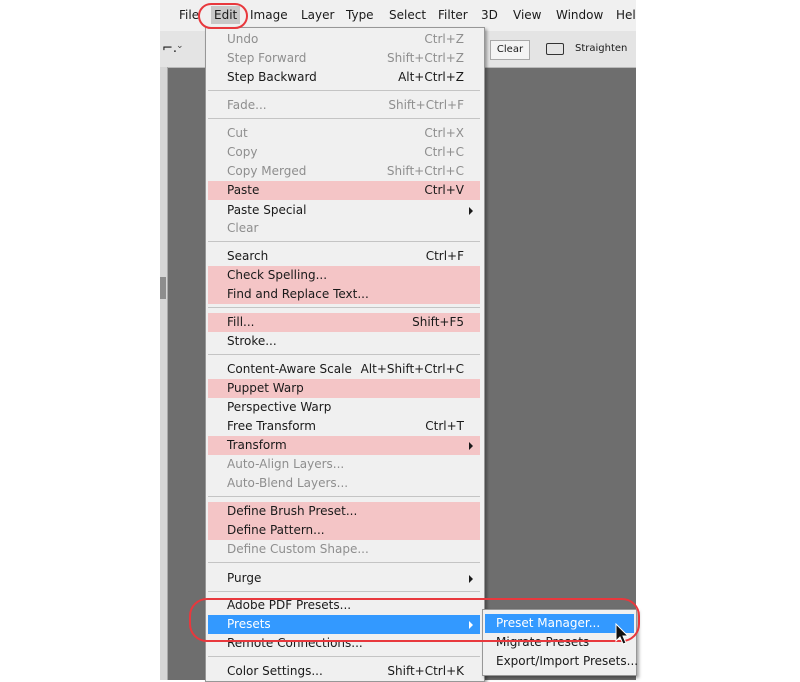 The width and height of the screenshot is (800, 682). What do you see at coordinates (626, 15) in the screenshot?
I see `menu-help: Hel` at bounding box center [626, 15].